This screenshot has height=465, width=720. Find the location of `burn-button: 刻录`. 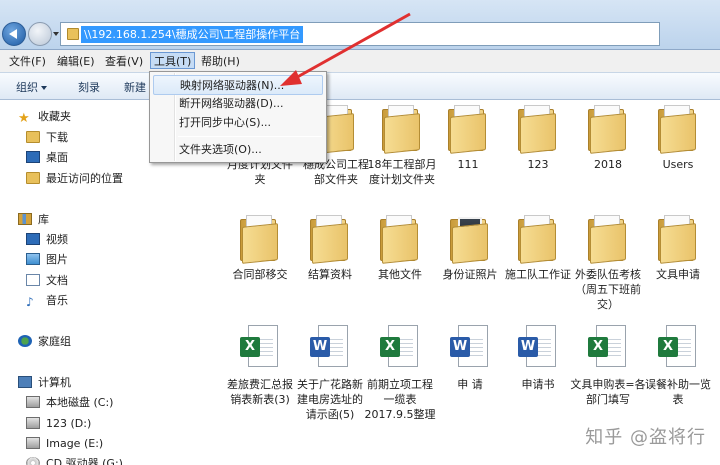

burn-button: 刻录 is located at coordinates (89, 87).